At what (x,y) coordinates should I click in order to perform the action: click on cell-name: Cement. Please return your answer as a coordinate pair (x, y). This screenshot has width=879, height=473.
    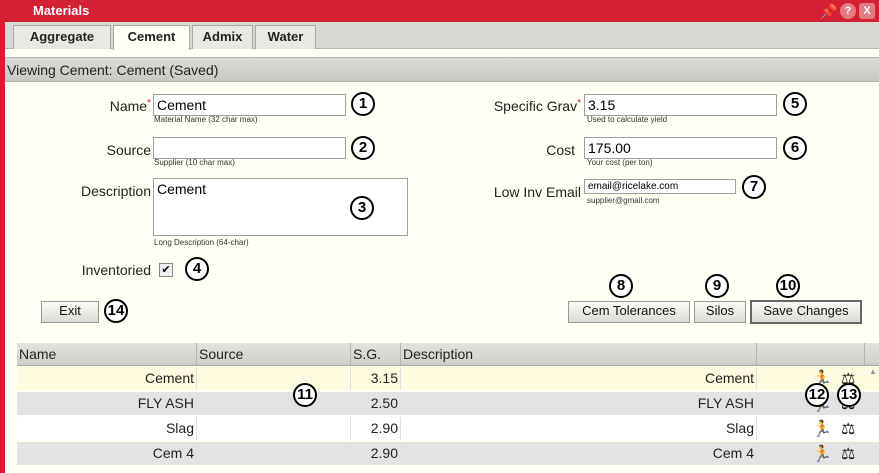
    Looking at the image, I should click on (107, 378).